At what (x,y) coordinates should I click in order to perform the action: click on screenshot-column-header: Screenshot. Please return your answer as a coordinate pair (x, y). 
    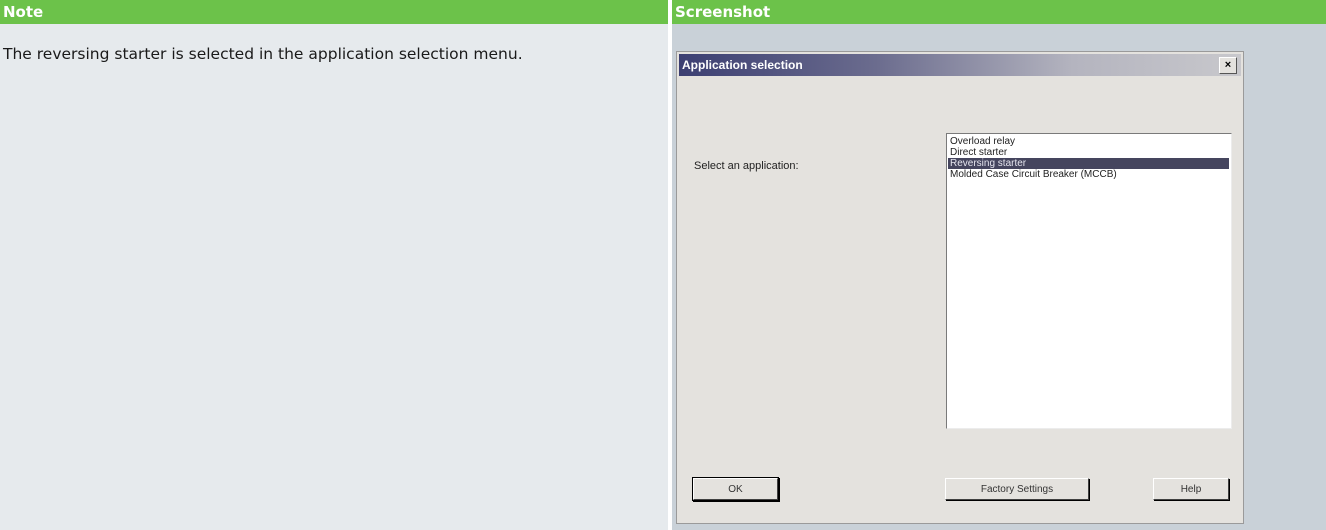
    Looking at the image, I should click on (999, 12).